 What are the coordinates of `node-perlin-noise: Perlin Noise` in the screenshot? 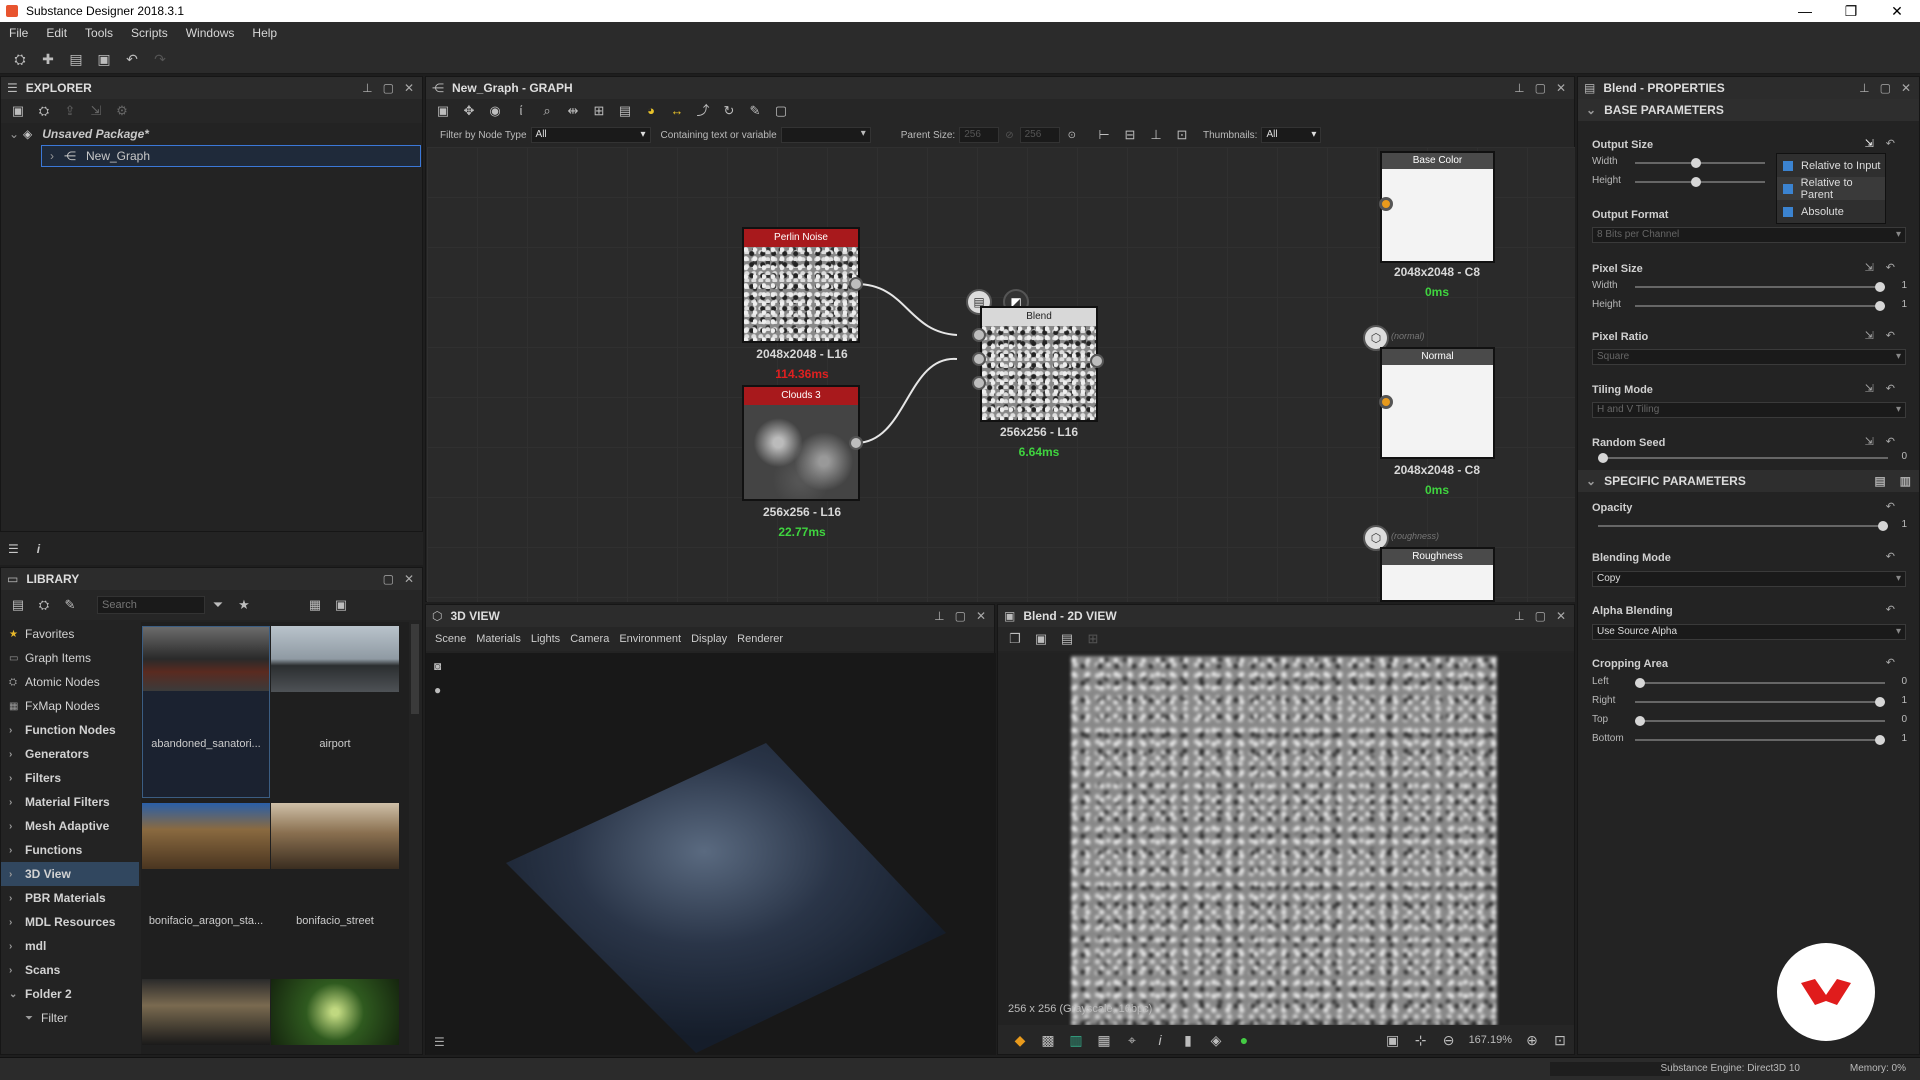 It's located at (801, 285).